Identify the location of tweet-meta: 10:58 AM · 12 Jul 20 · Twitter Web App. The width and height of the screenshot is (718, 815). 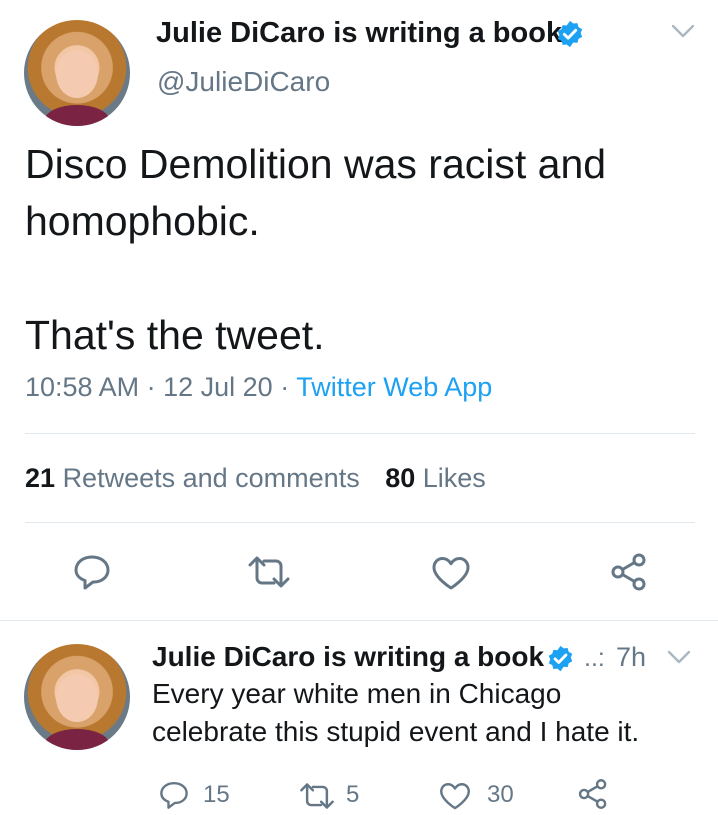
(258, 387).